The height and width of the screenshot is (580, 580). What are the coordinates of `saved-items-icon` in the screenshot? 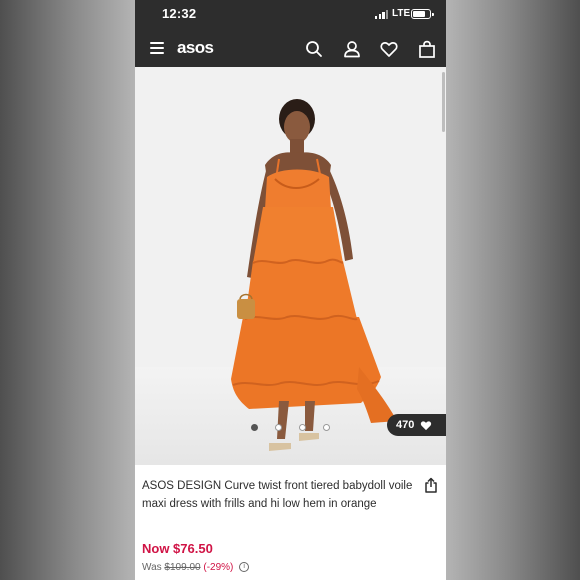 It's located at (389, 49).